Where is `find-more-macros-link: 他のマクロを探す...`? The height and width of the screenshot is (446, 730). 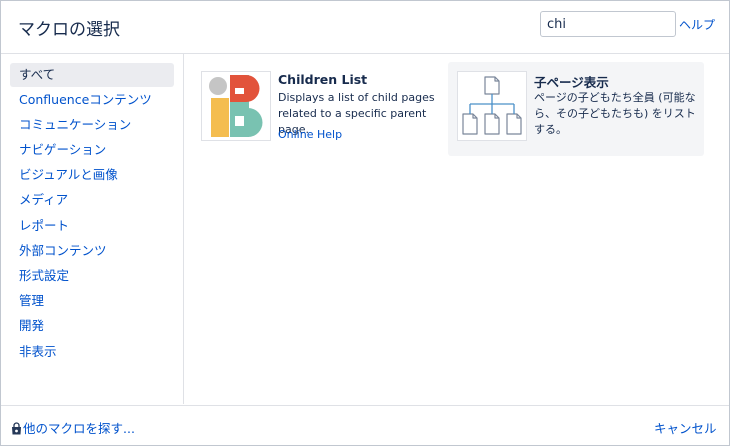 find-more-macros-link: 他のマクロを探す... is located at coordinates (73, 428).